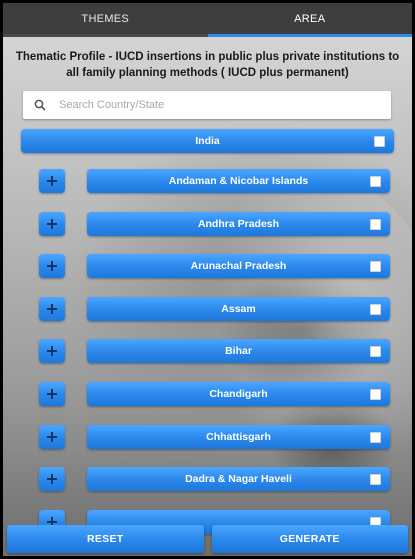 Image resolution: width=415 pixels, height=559 pixels. I want to click on state-label: Andhra Pradesh, so click(238, 224).